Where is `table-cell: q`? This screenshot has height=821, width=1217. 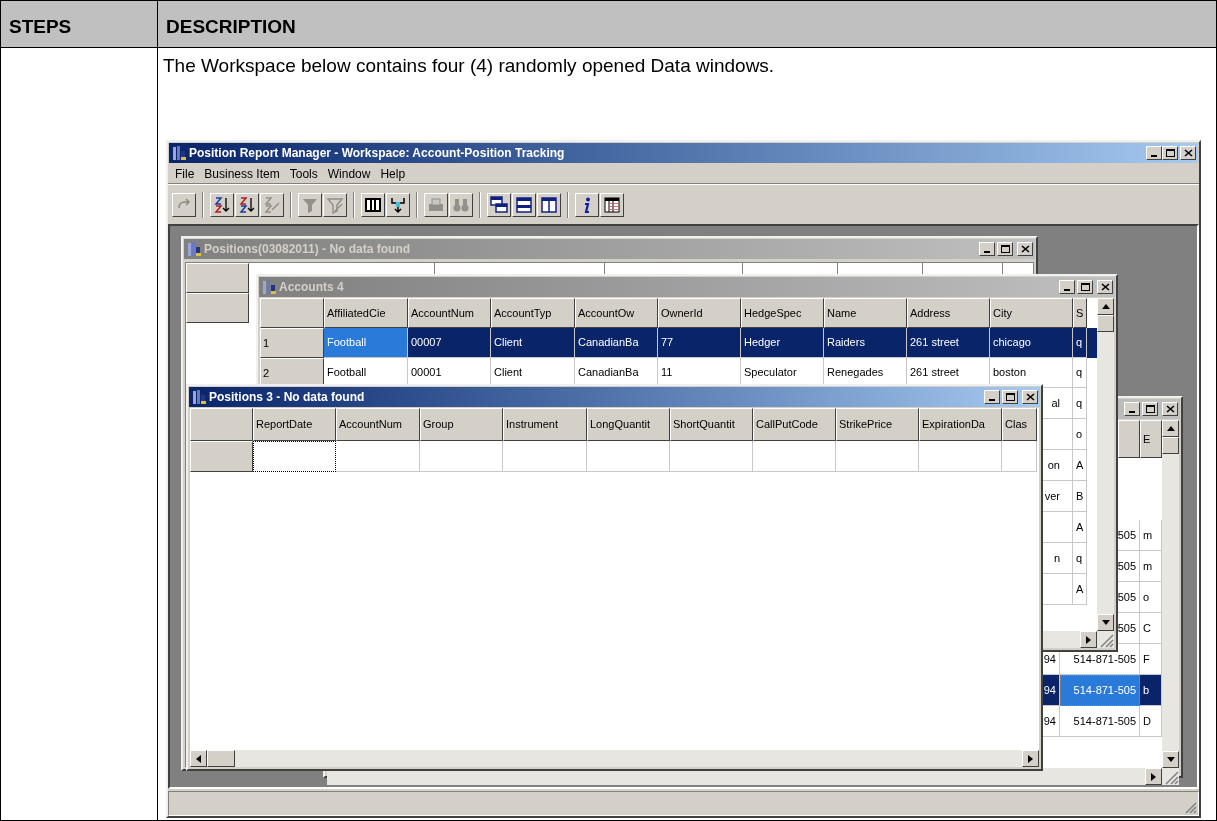 table-cell: q is located at coordinates (1080, 558).